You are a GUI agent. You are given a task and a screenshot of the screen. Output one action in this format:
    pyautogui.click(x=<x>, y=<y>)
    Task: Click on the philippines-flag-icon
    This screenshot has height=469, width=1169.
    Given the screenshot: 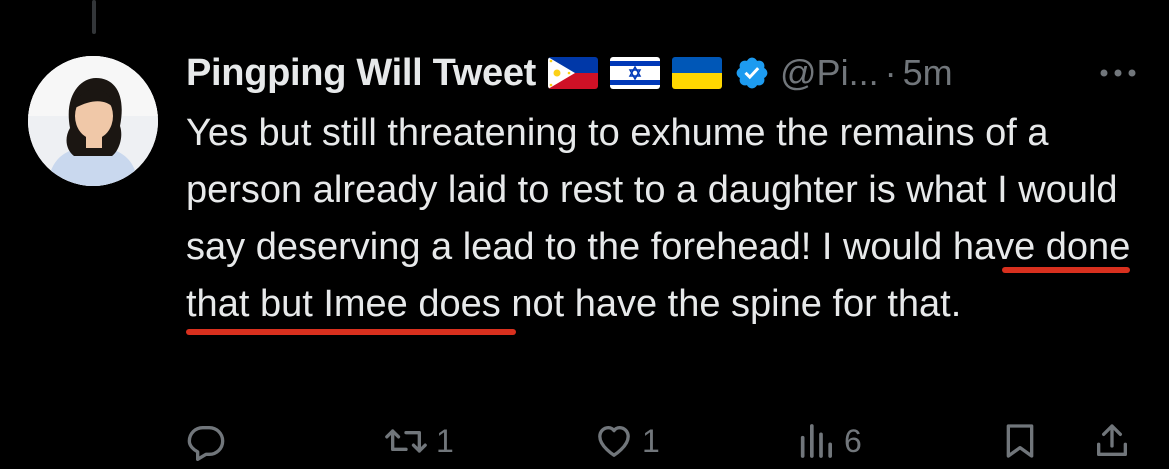 What is the action you would take?
    pyautogui.click(x=573, y=73)
    